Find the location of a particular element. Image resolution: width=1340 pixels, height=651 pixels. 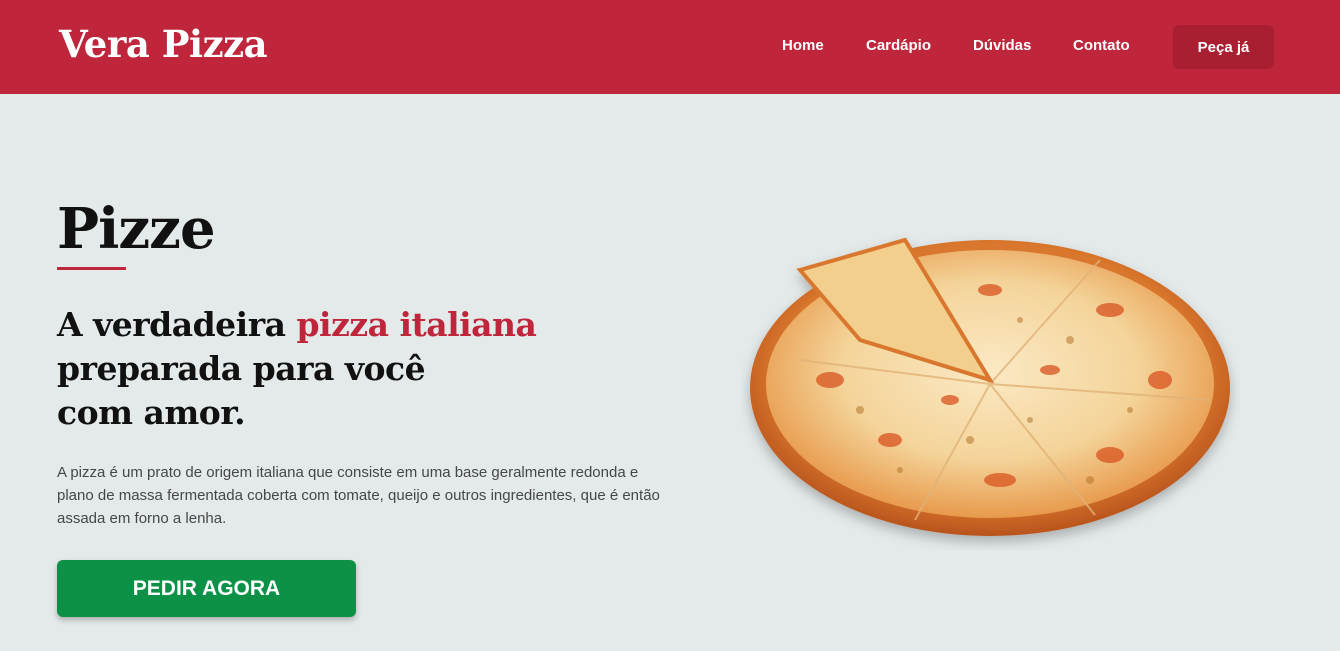

nav-contato: Contato is located at coordinates (1101, 45).